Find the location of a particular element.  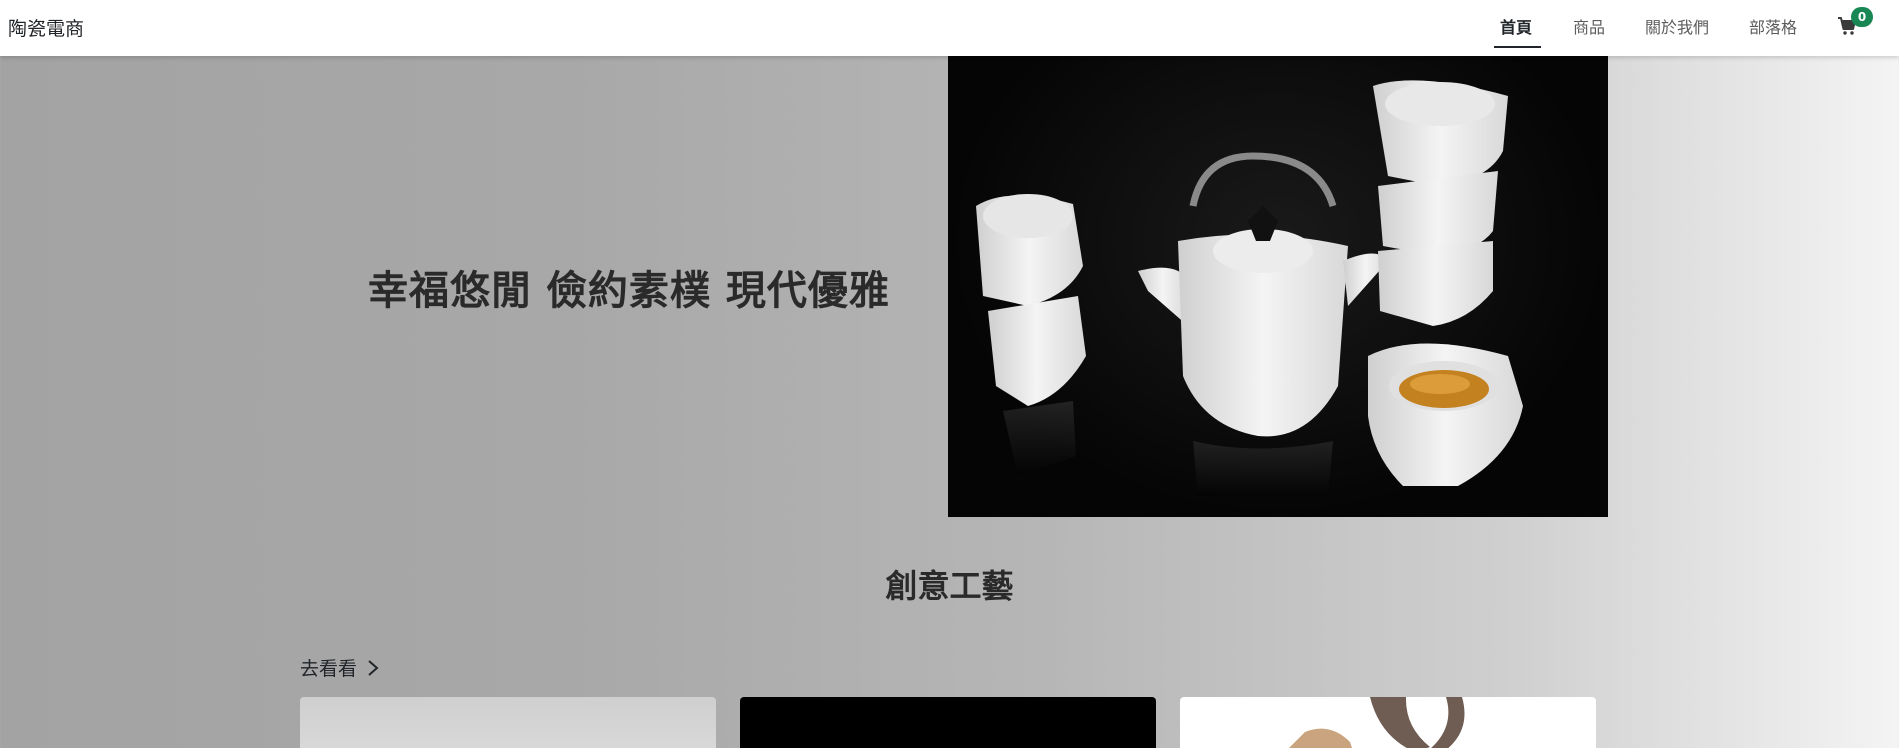

product-image is located at coordinates (1377, 722).